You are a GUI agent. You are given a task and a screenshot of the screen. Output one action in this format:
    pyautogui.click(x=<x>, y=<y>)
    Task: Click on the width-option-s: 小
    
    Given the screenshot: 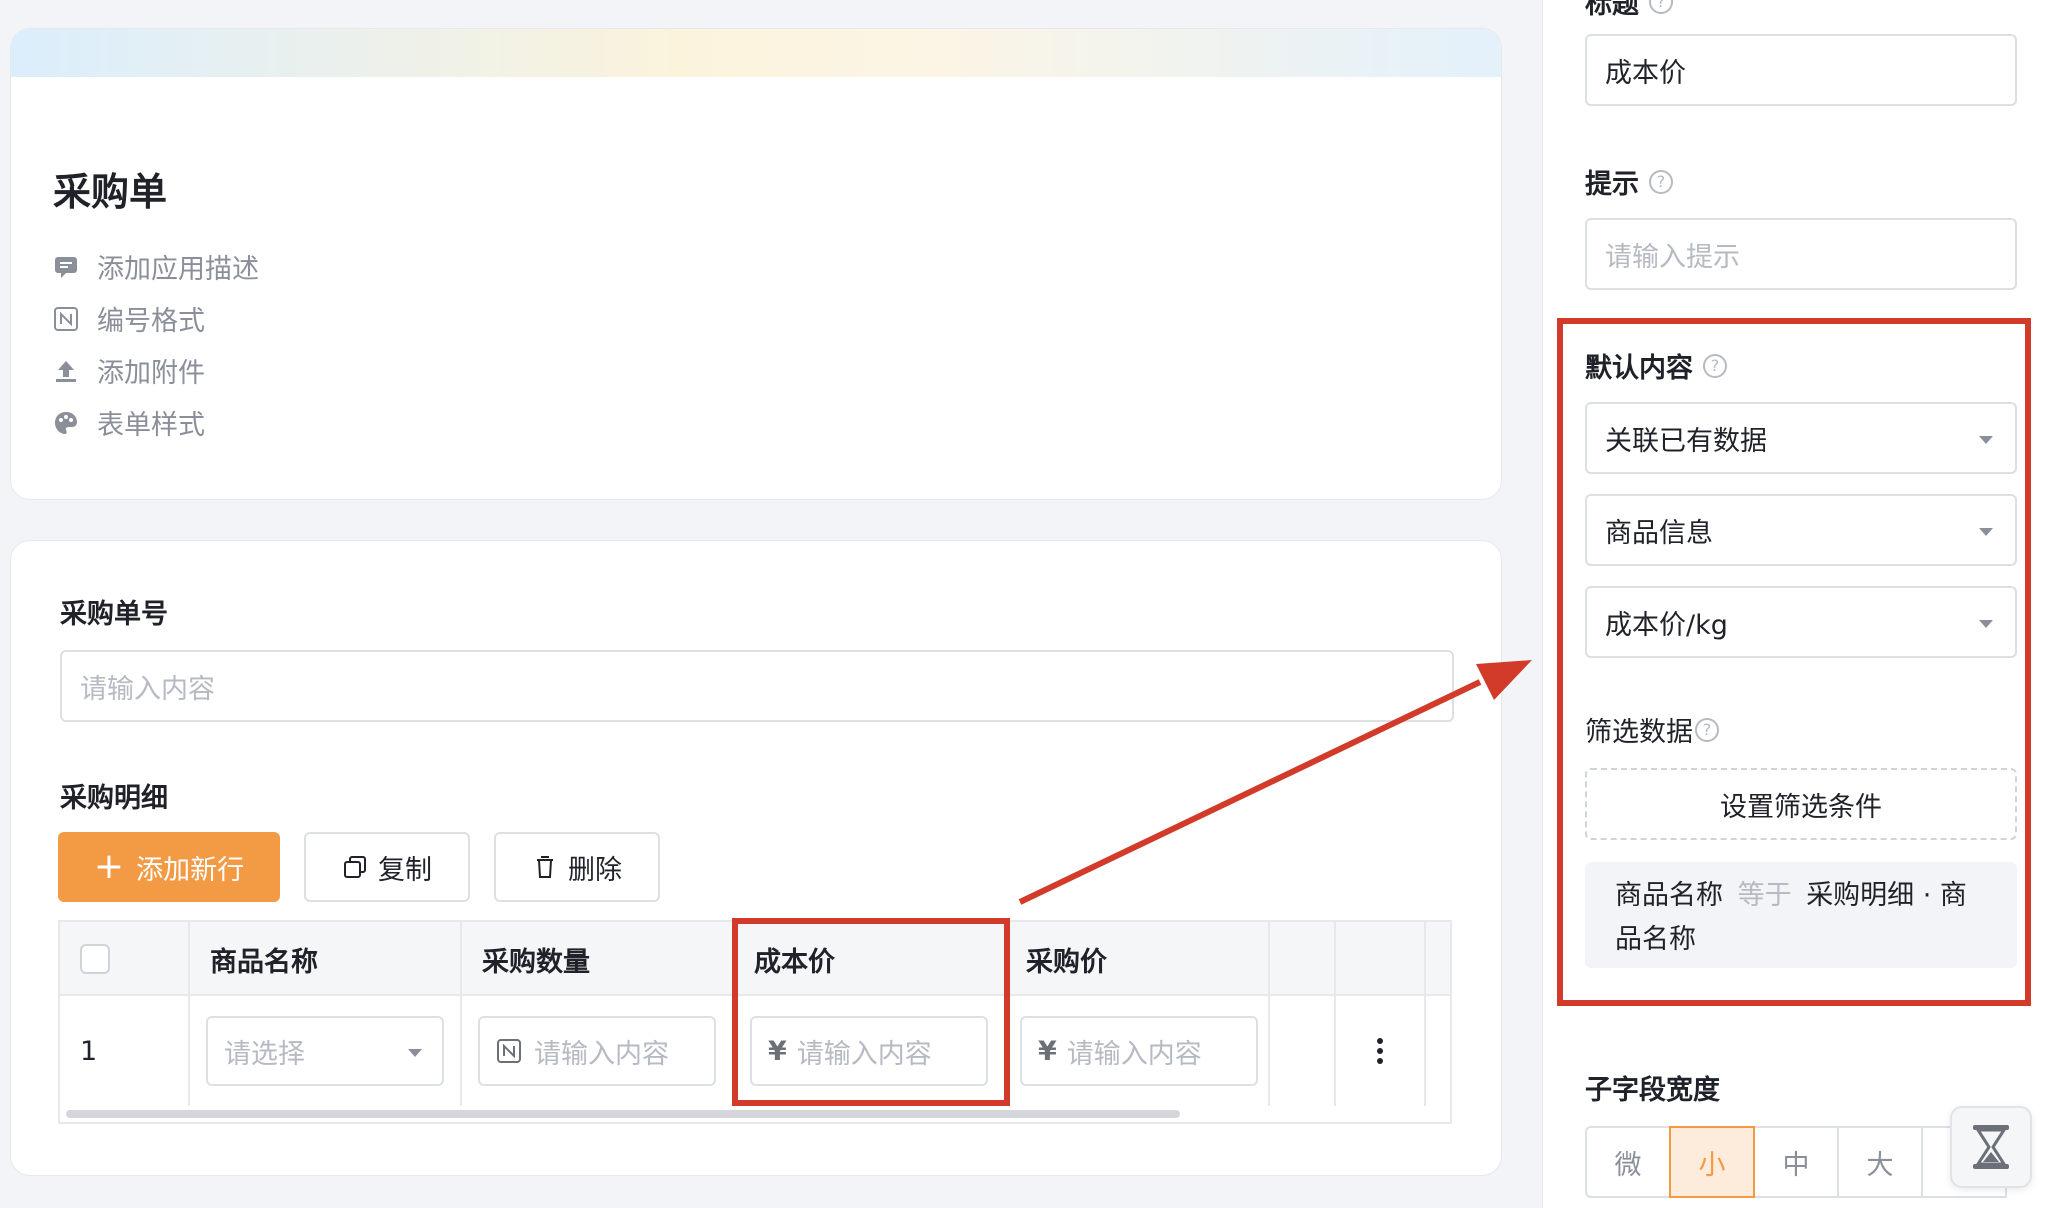 What is the action you would take?
    pyautogui.click(x=1712, y=1162)
    